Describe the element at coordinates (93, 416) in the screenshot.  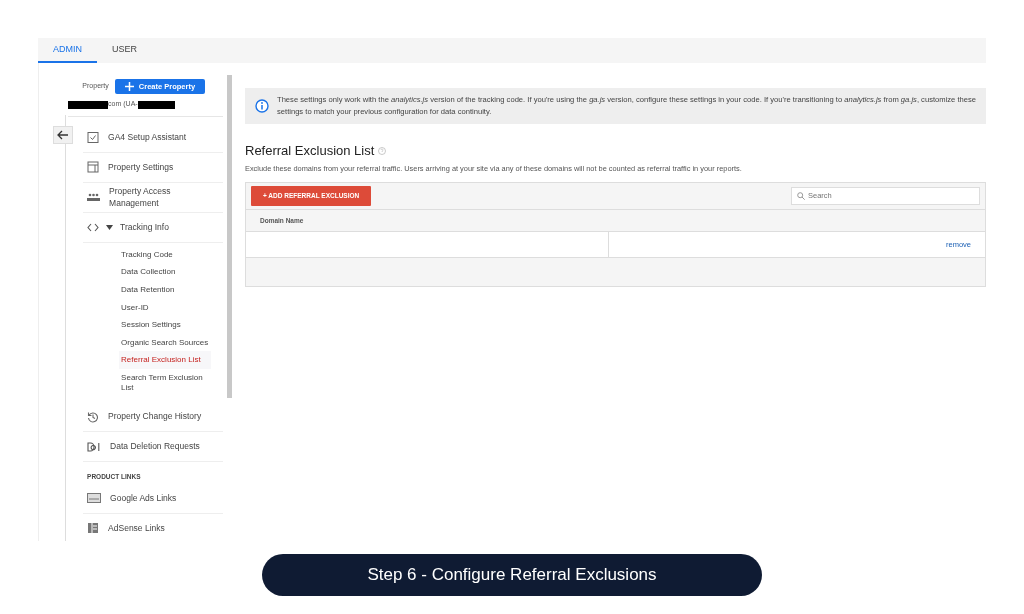
I see `history-icon` at that location.